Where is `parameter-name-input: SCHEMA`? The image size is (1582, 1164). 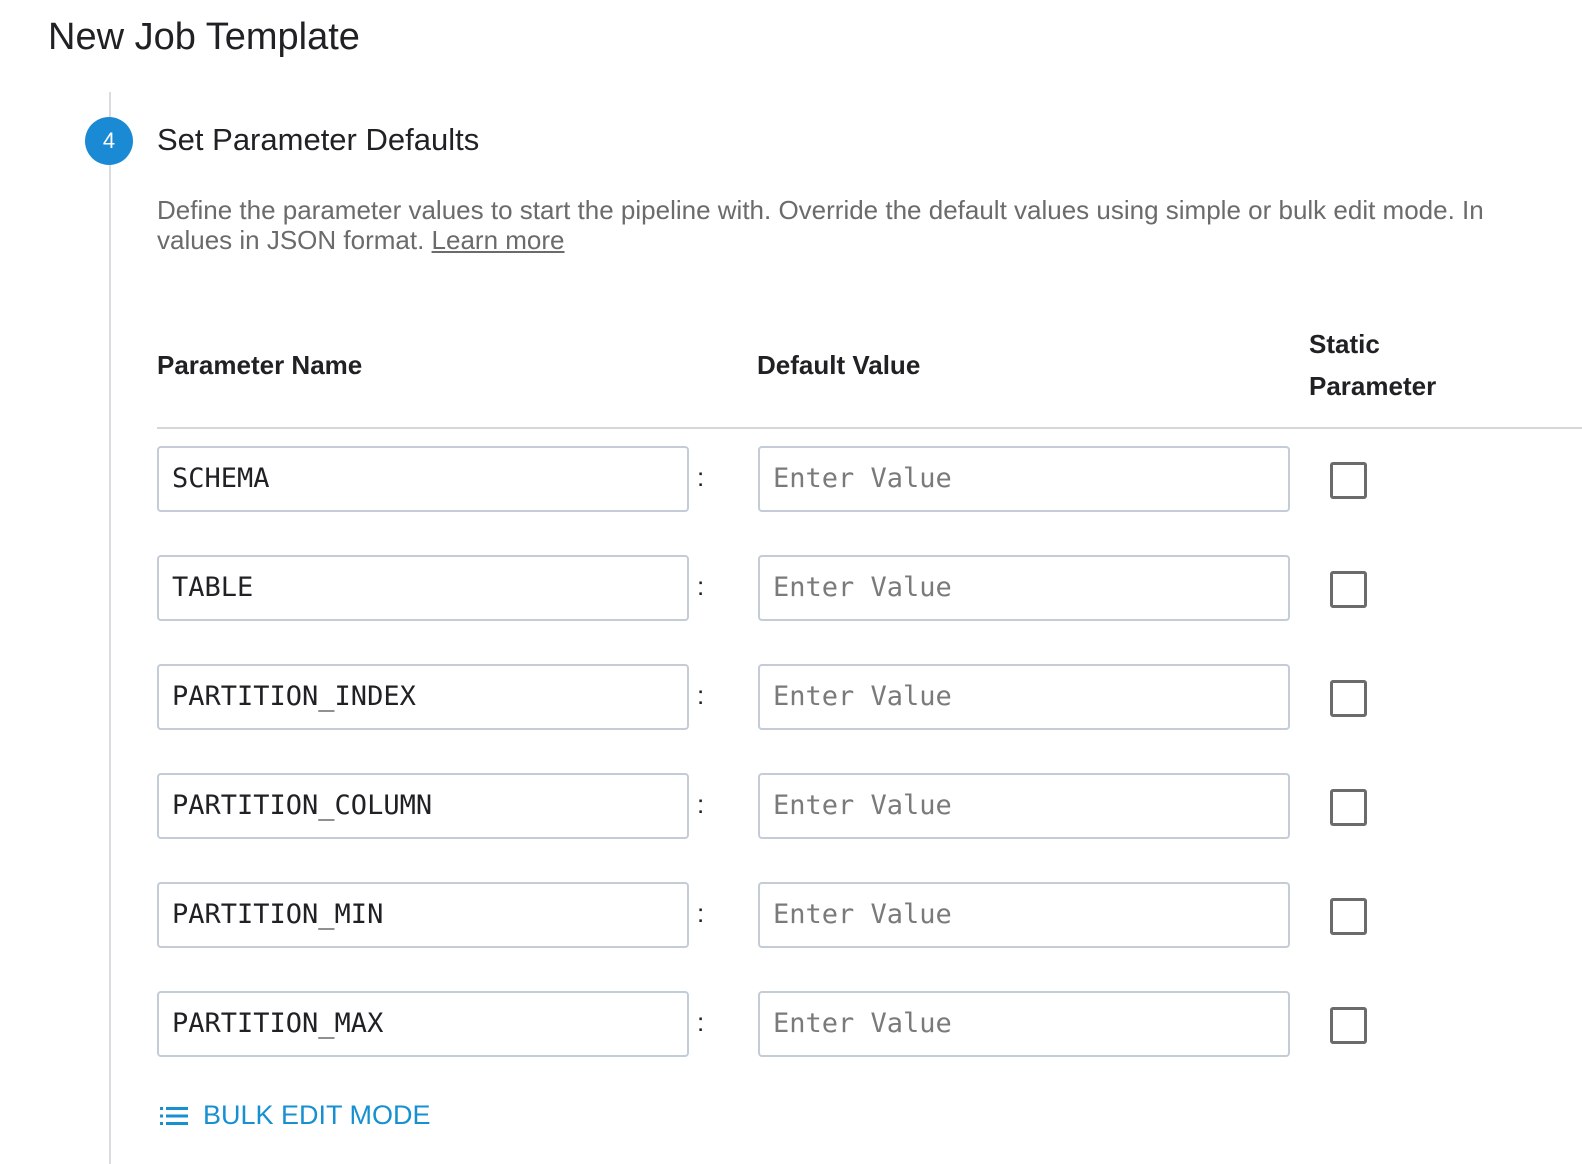 parameter-name-input: SCHEMA is located at coordinates (423, 479).